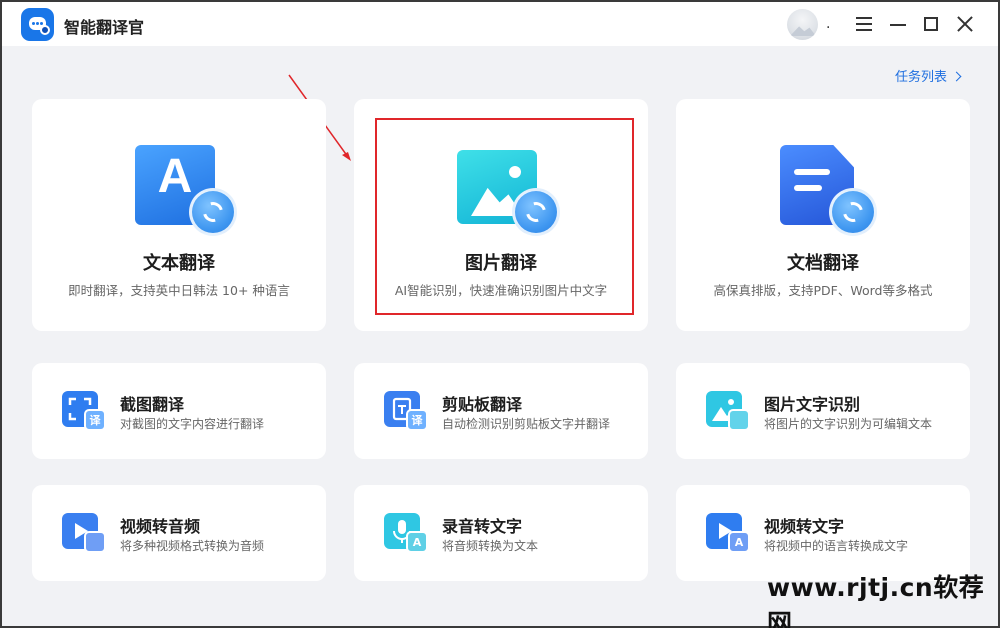 Image resolution: width=1000 pixels, height=628 pixels. I want to click on card-title: 剪贴板翻译, so click(482, 404).